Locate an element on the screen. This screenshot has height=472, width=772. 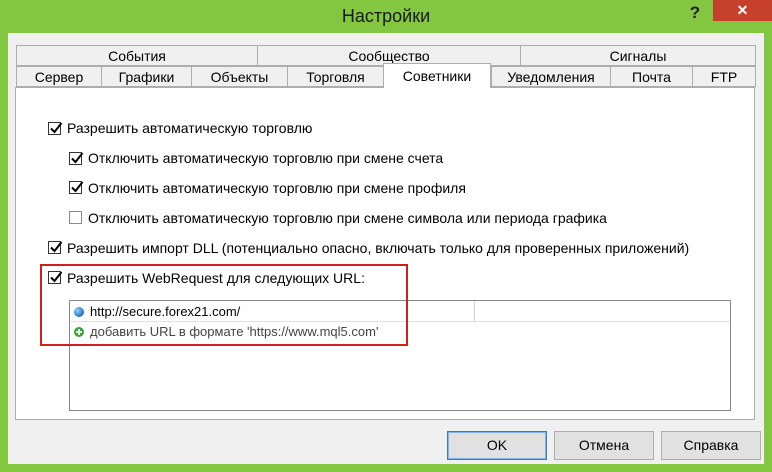
tab-ftp: FTP is located at coordinates (724, 76).